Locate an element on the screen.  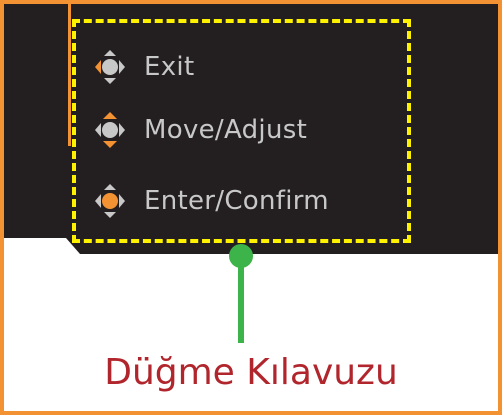
leader-line is located at coordinates (69, 75).